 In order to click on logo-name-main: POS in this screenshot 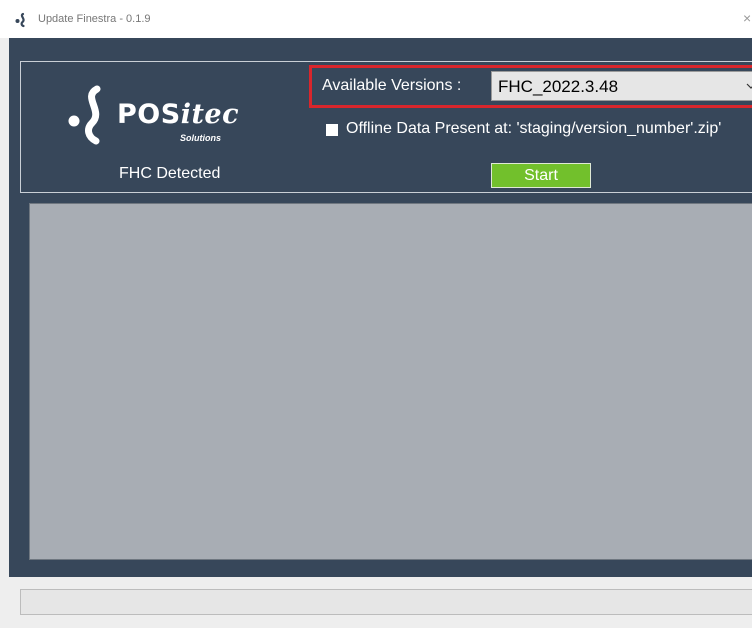, I will do `click(149, 114)`.